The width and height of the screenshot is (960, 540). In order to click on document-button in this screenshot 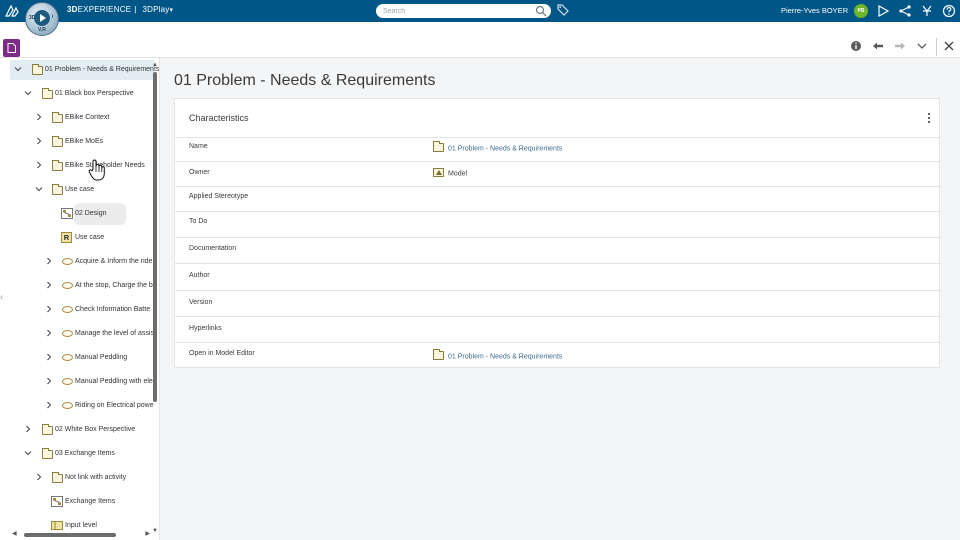, I will do `click(11, 48)`.